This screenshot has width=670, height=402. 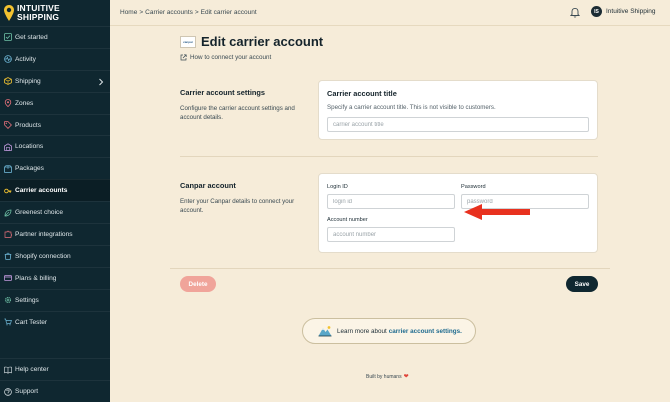 I want to click on how-to-connect-text: How to connect your account, so click(x=231, y=57).